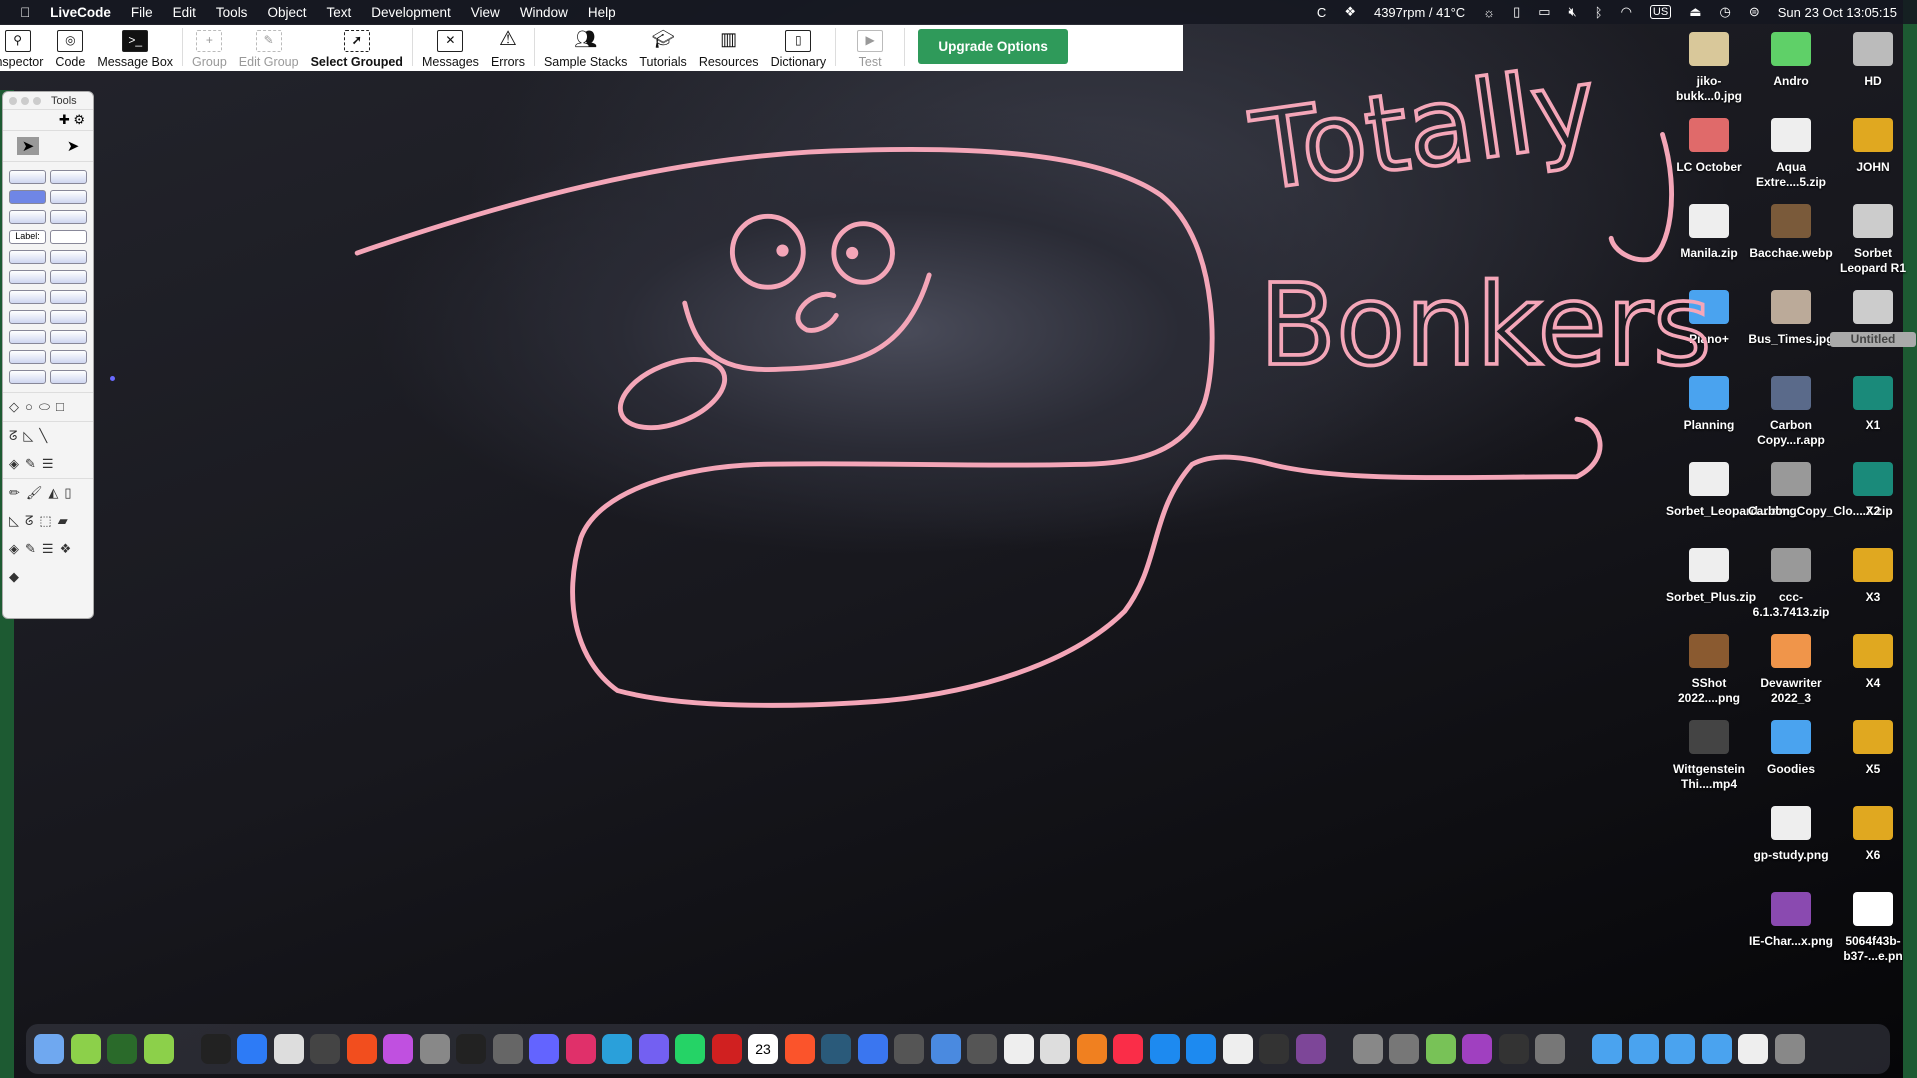  Describe the element at coordinates (1791, 232) in the screenshot. I see `desktop-icon: Bacchae.webp` at that location.